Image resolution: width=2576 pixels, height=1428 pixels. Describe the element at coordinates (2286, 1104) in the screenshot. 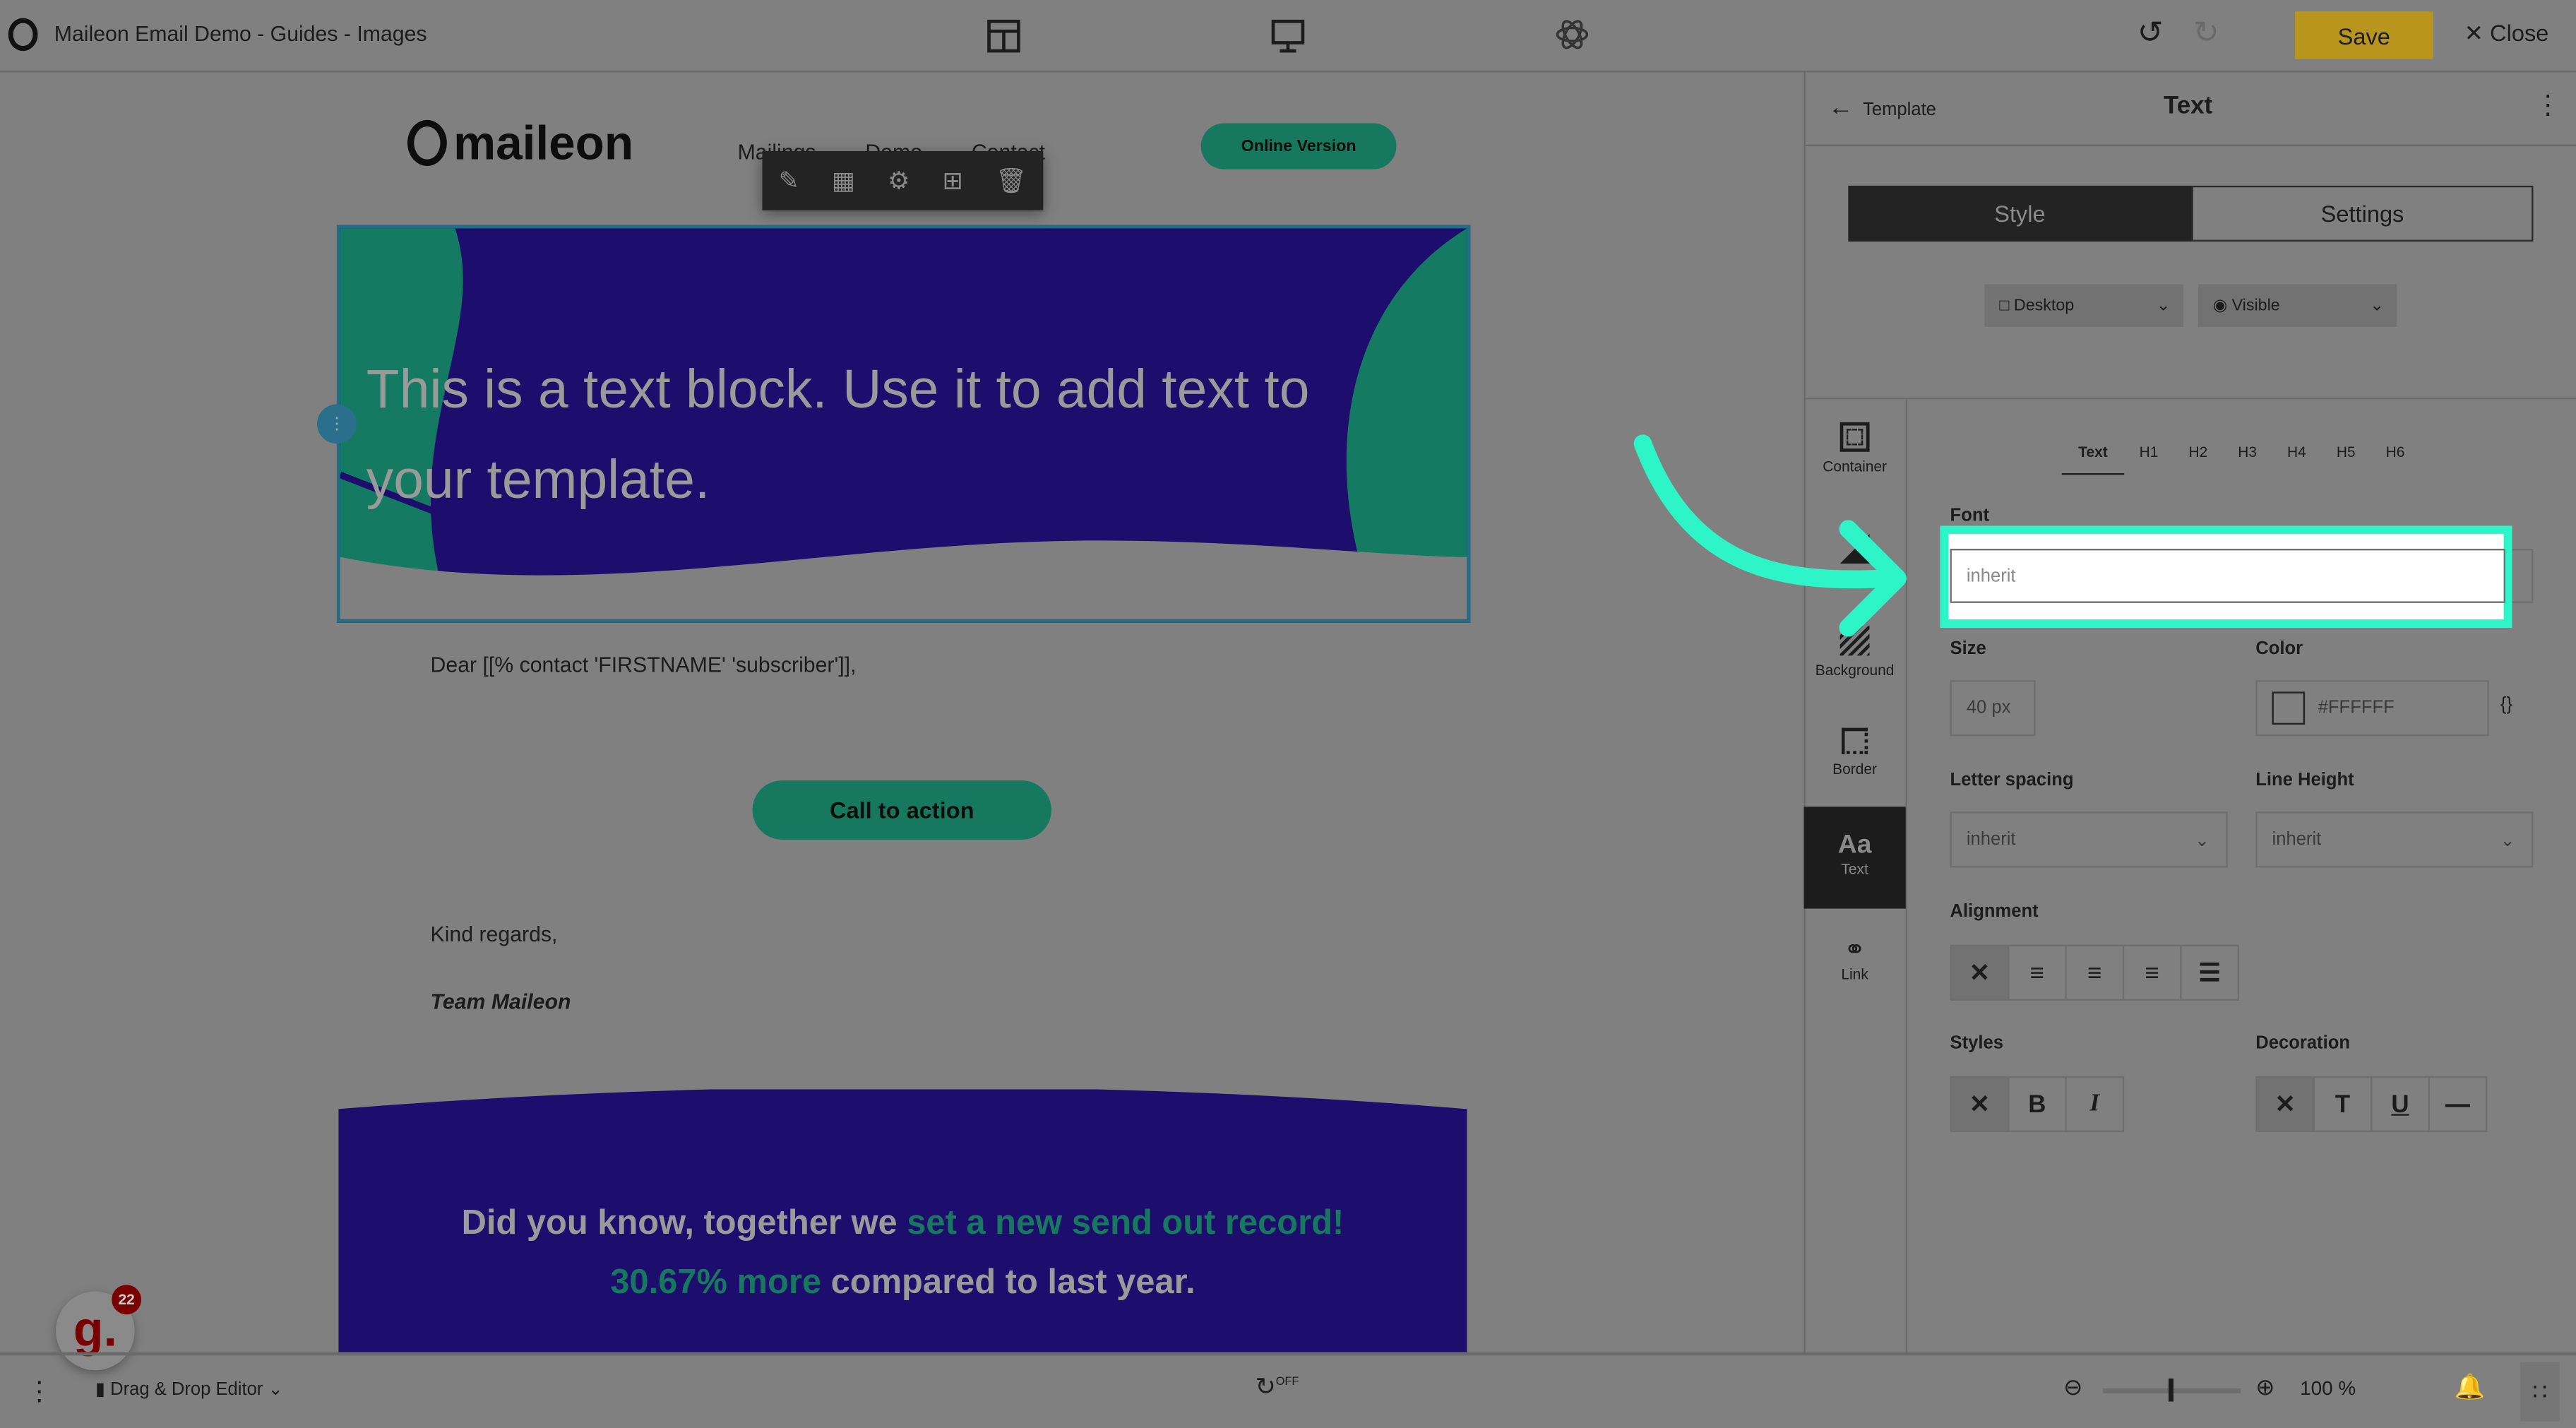

I see `decoration-none-icon: ✕` at that location.